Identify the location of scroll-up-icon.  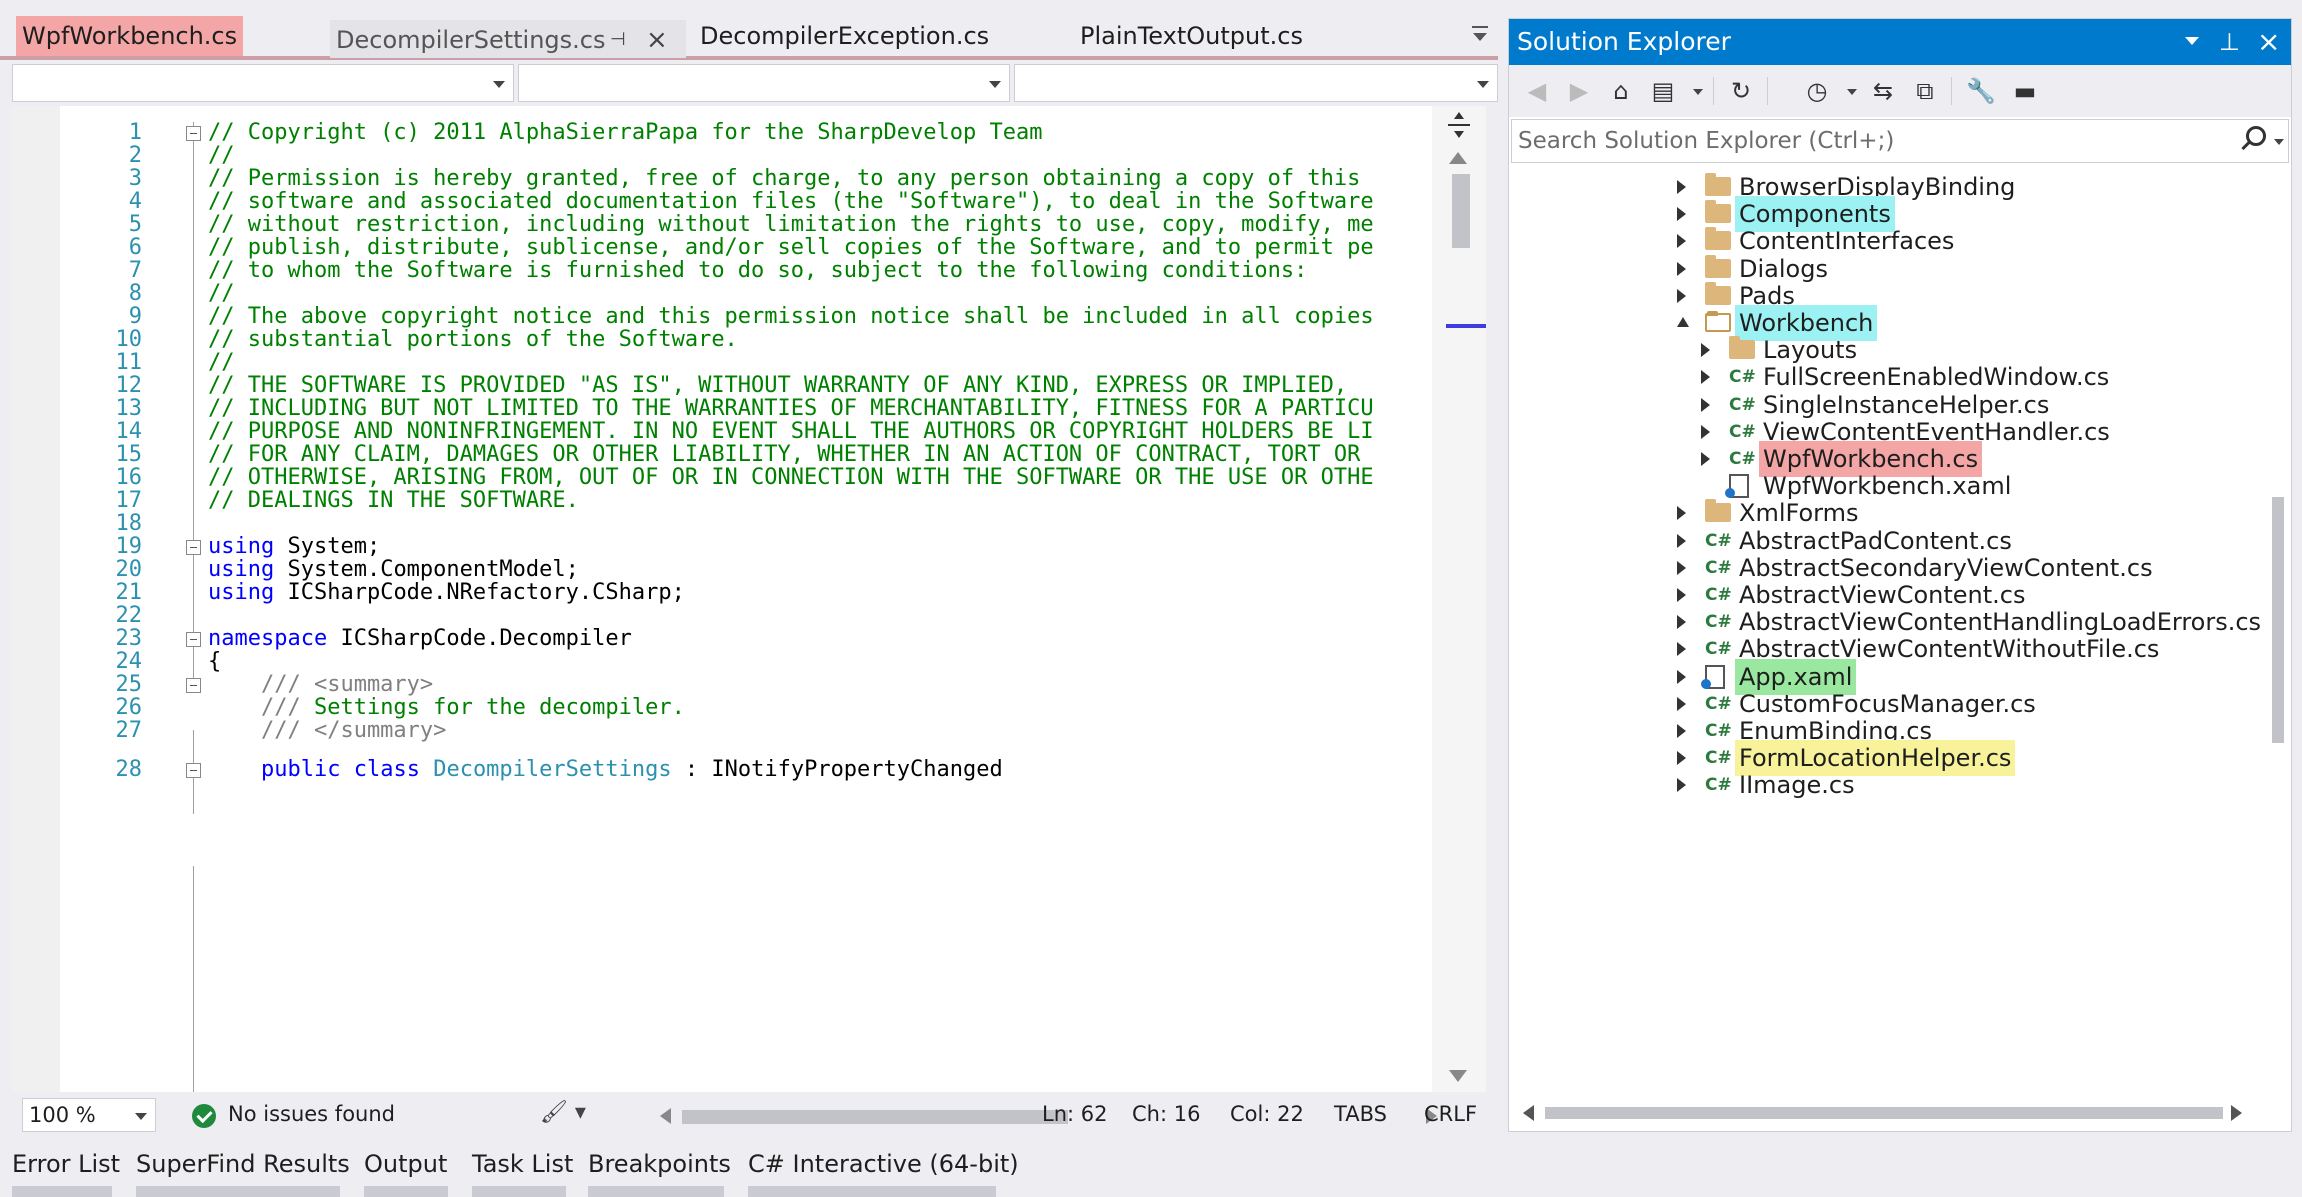
(1458, 158).